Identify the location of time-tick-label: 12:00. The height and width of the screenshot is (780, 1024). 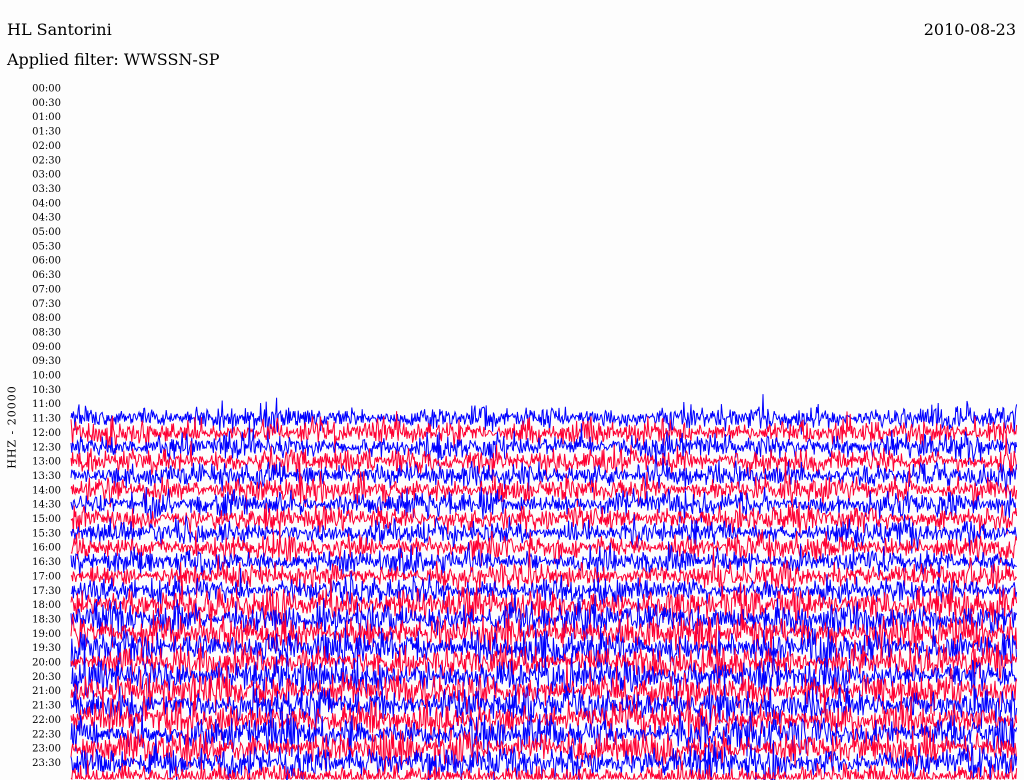
(46, 433).